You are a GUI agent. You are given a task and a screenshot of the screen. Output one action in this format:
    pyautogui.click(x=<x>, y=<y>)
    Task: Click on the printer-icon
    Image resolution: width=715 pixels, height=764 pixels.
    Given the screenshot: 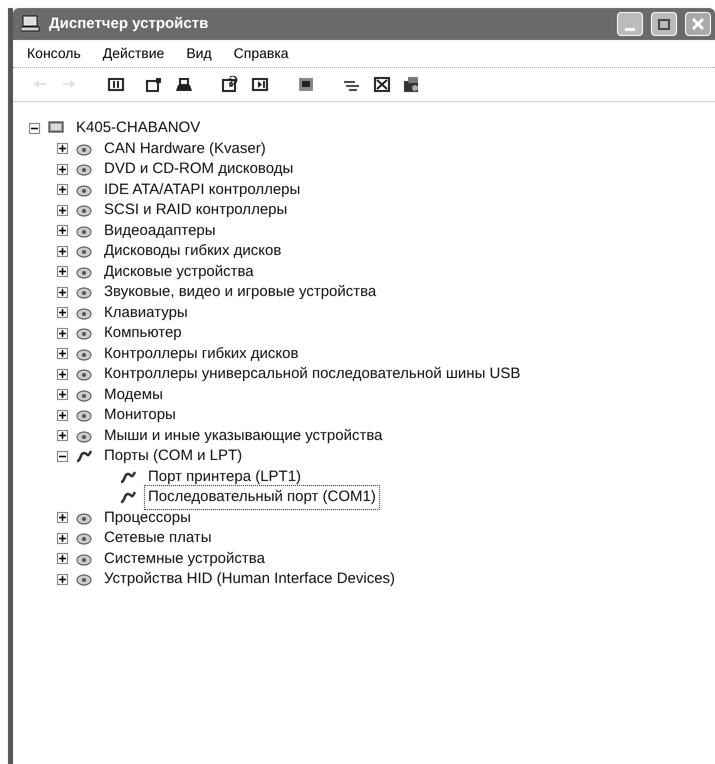 What is the action you would take?
    pyautogui.click(x=184, y=84)
    